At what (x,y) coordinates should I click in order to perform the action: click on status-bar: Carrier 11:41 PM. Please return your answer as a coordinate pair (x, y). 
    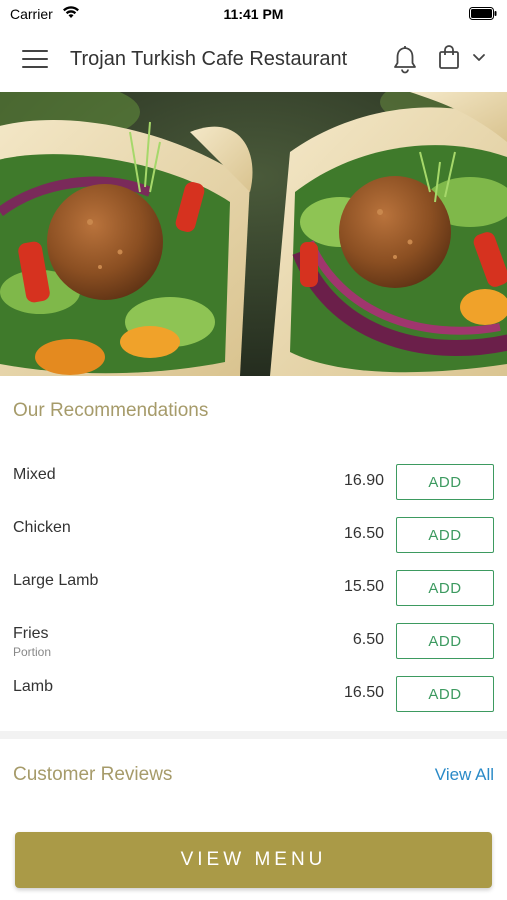
    Looking at the image, I should click on (253, 14).